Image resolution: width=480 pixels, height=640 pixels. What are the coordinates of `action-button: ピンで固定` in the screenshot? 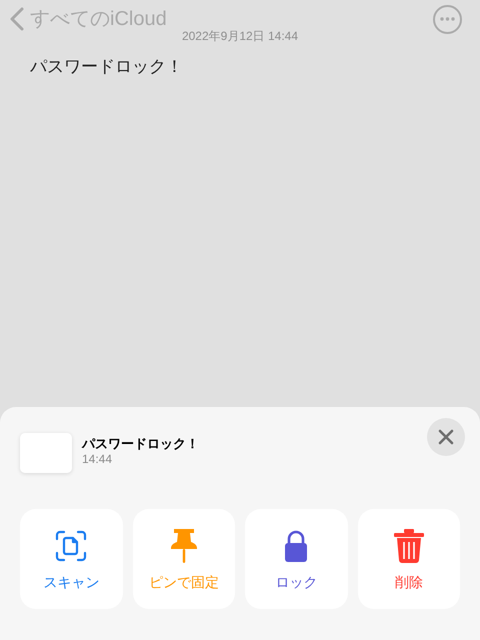 It's located at (183, 559).